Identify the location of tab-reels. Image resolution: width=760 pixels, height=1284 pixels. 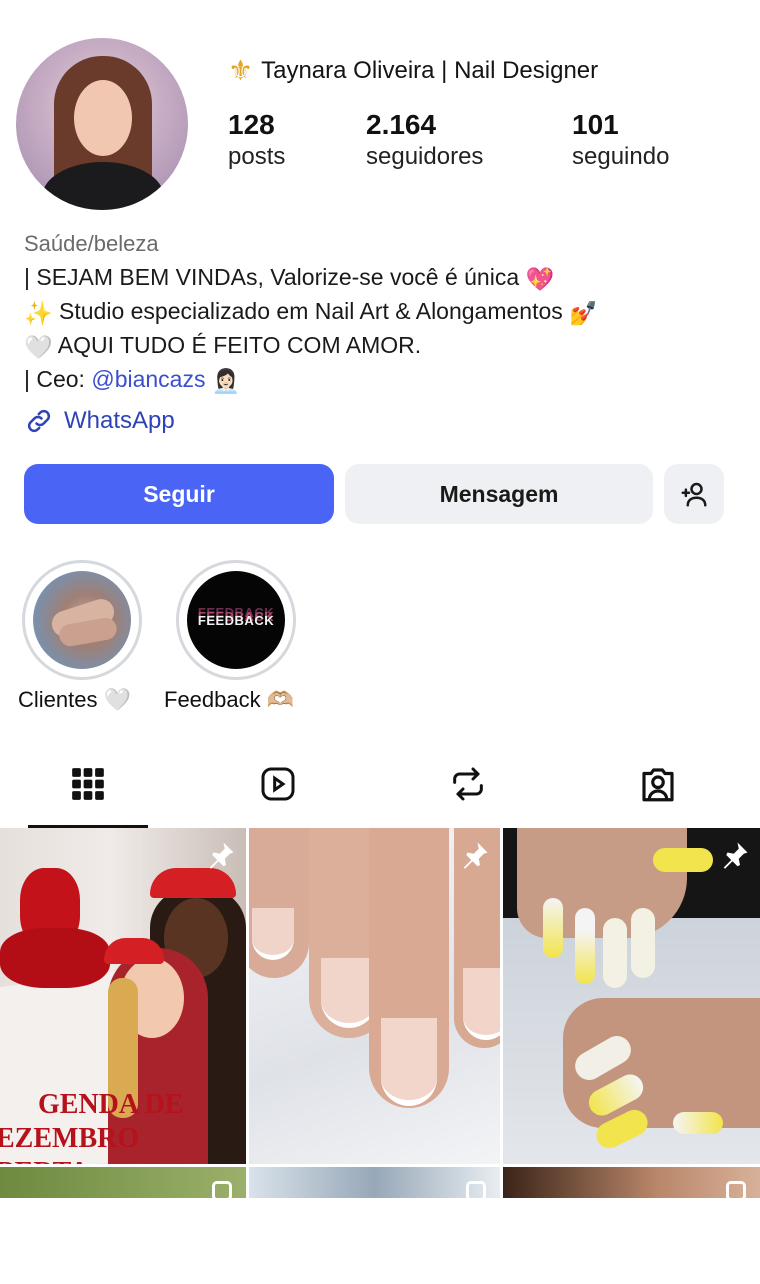
(278, 784).